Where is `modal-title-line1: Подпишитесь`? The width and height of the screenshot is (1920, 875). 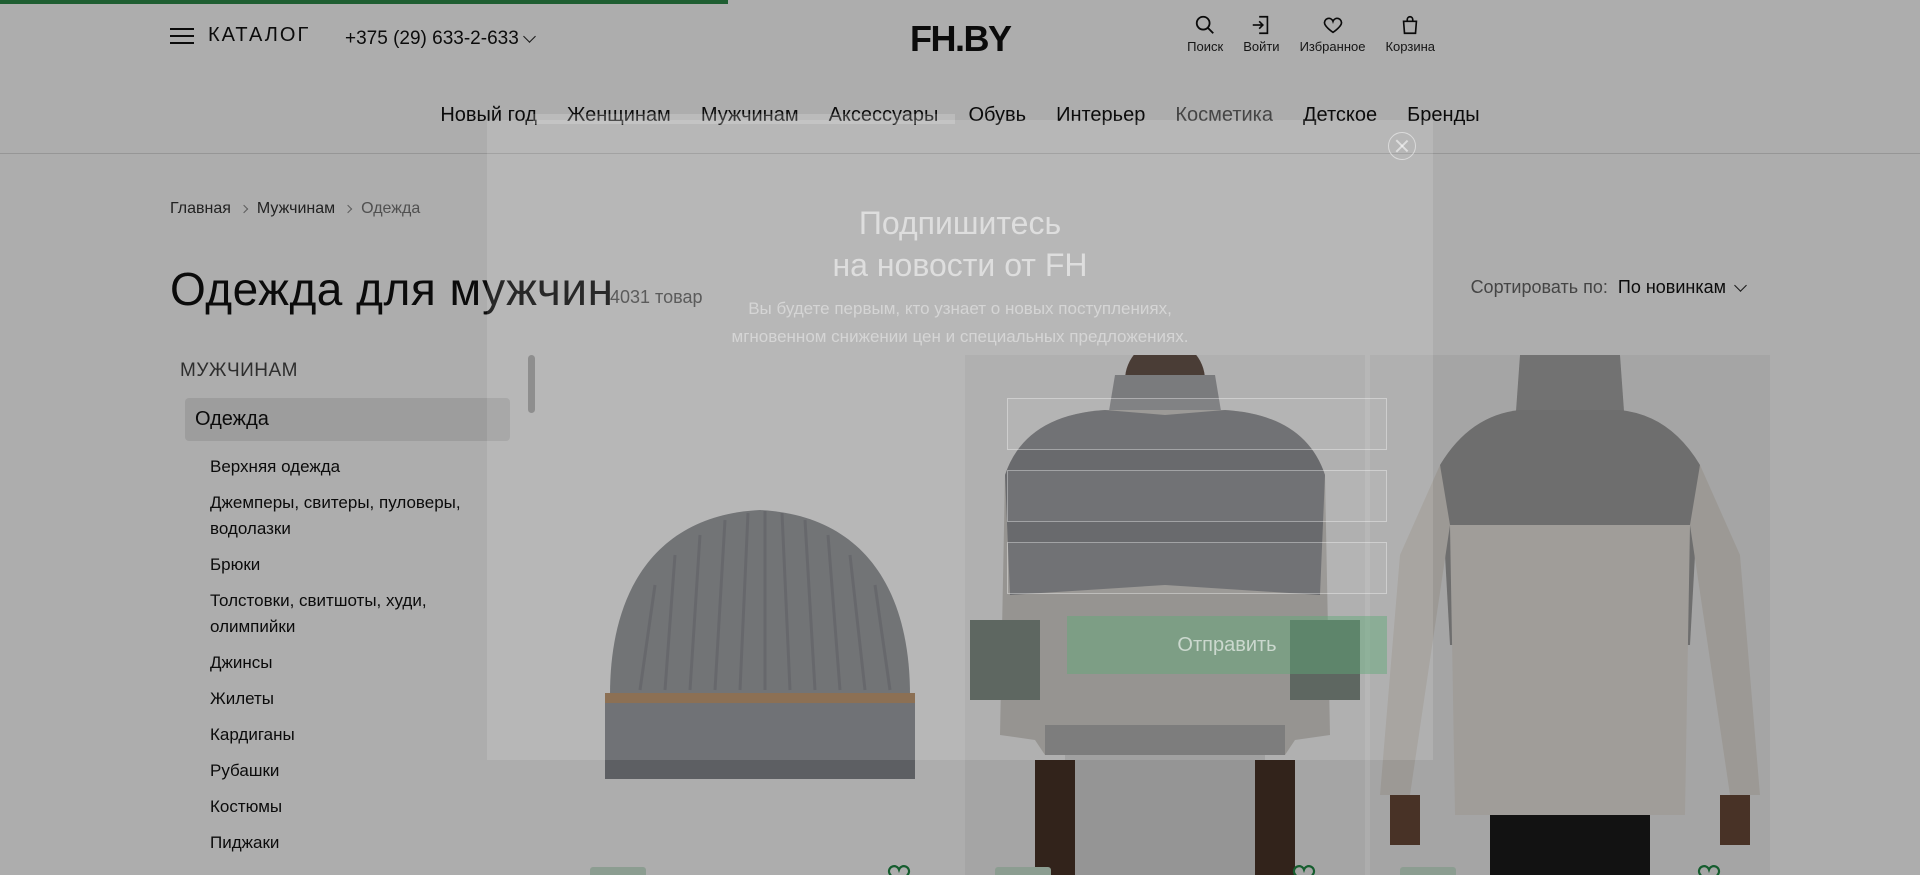
modal-title-line1: Подпишитесь is located at coordinates (960, 223).